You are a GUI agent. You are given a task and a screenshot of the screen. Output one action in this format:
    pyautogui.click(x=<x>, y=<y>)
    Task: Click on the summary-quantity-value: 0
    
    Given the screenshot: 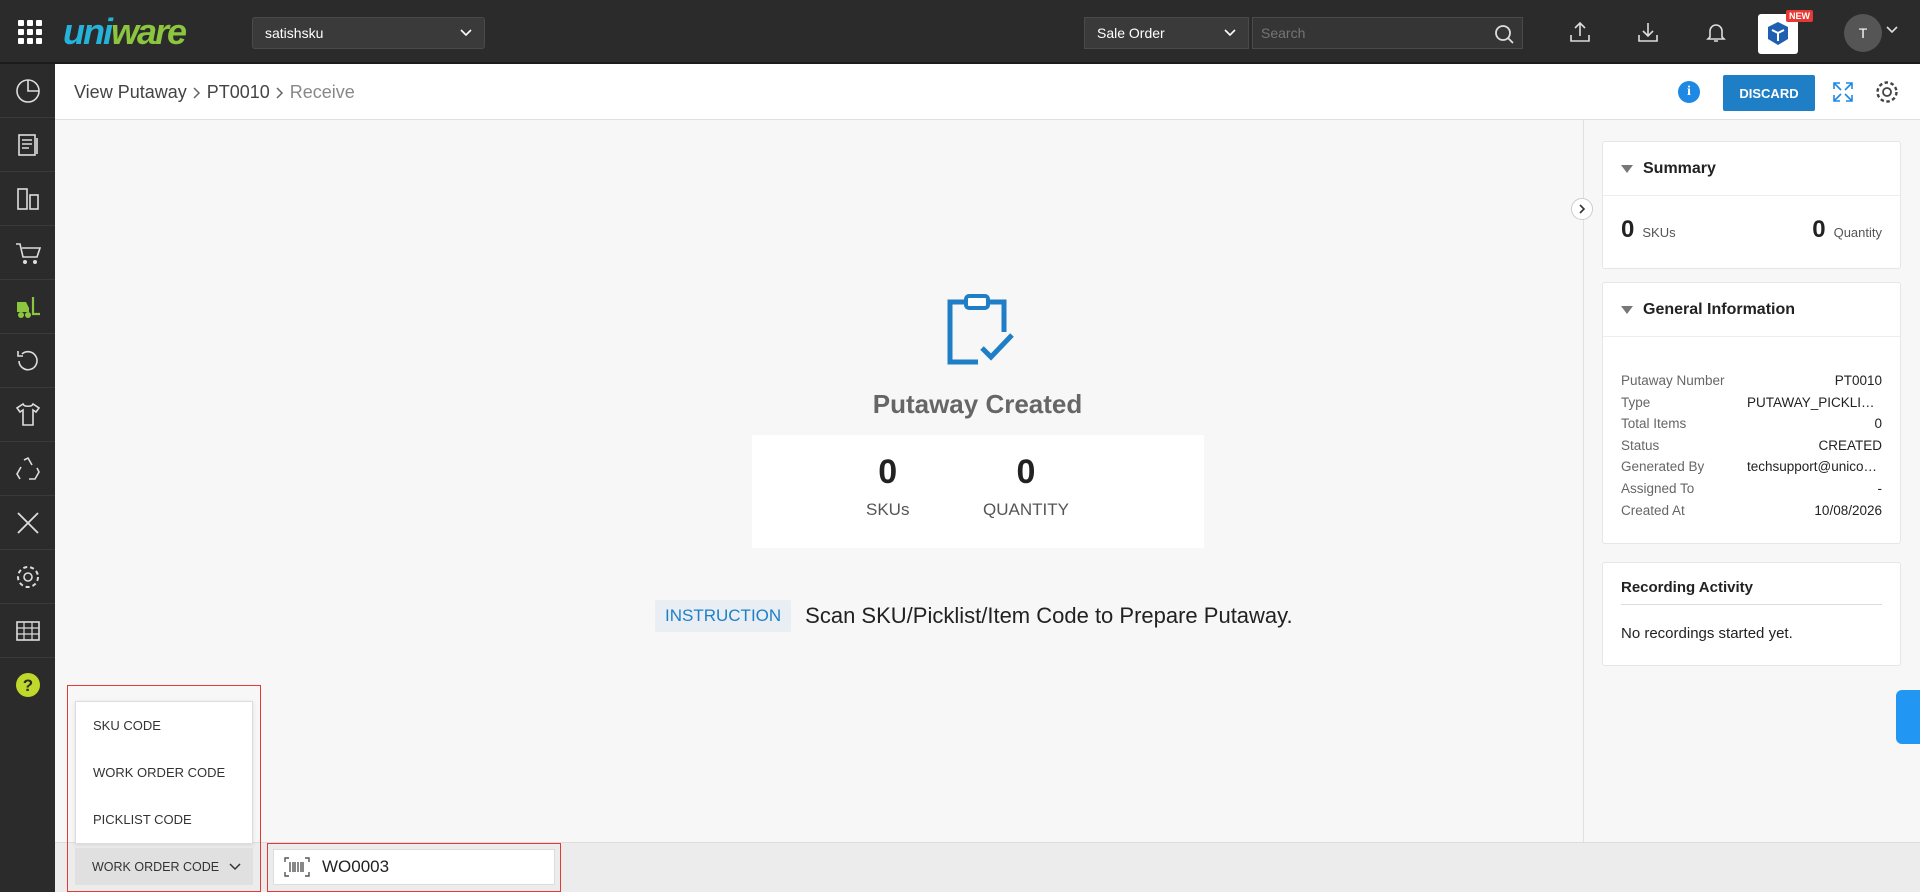 What is the action you would take?
    pyautogui.click(x=1819, y=229)
    